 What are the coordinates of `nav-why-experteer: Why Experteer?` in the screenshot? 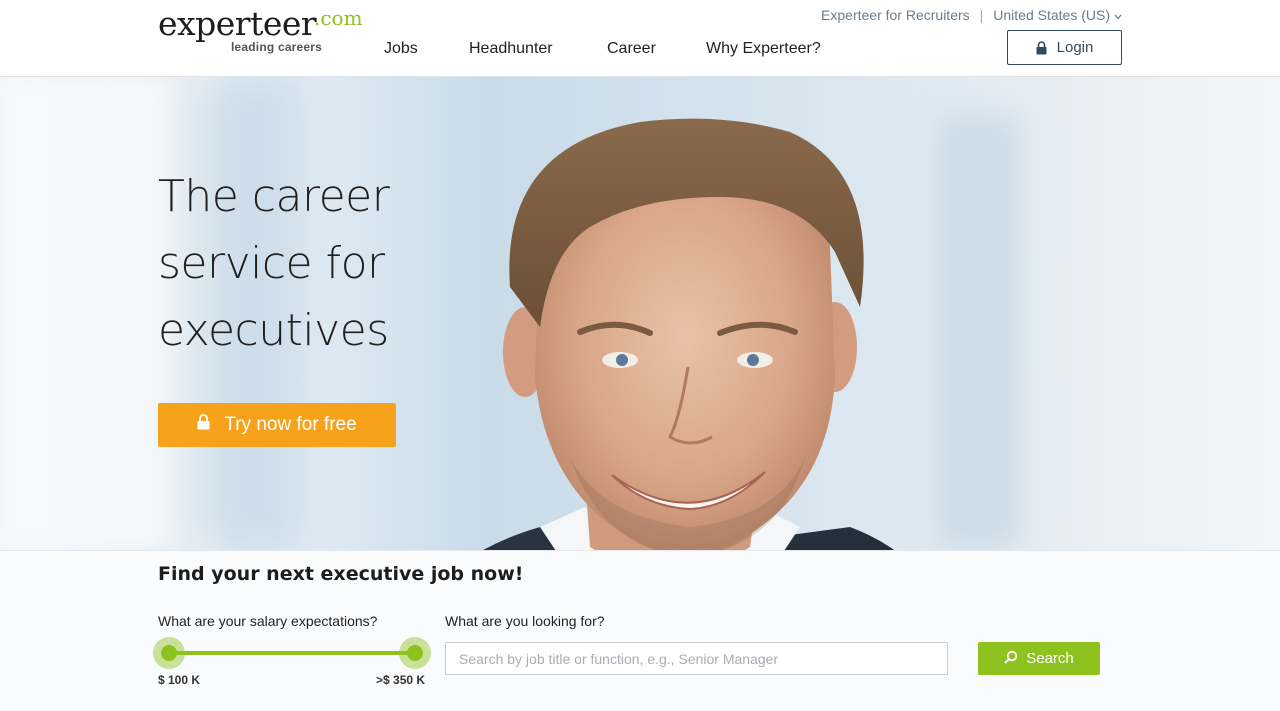 It's located at (763, 49).